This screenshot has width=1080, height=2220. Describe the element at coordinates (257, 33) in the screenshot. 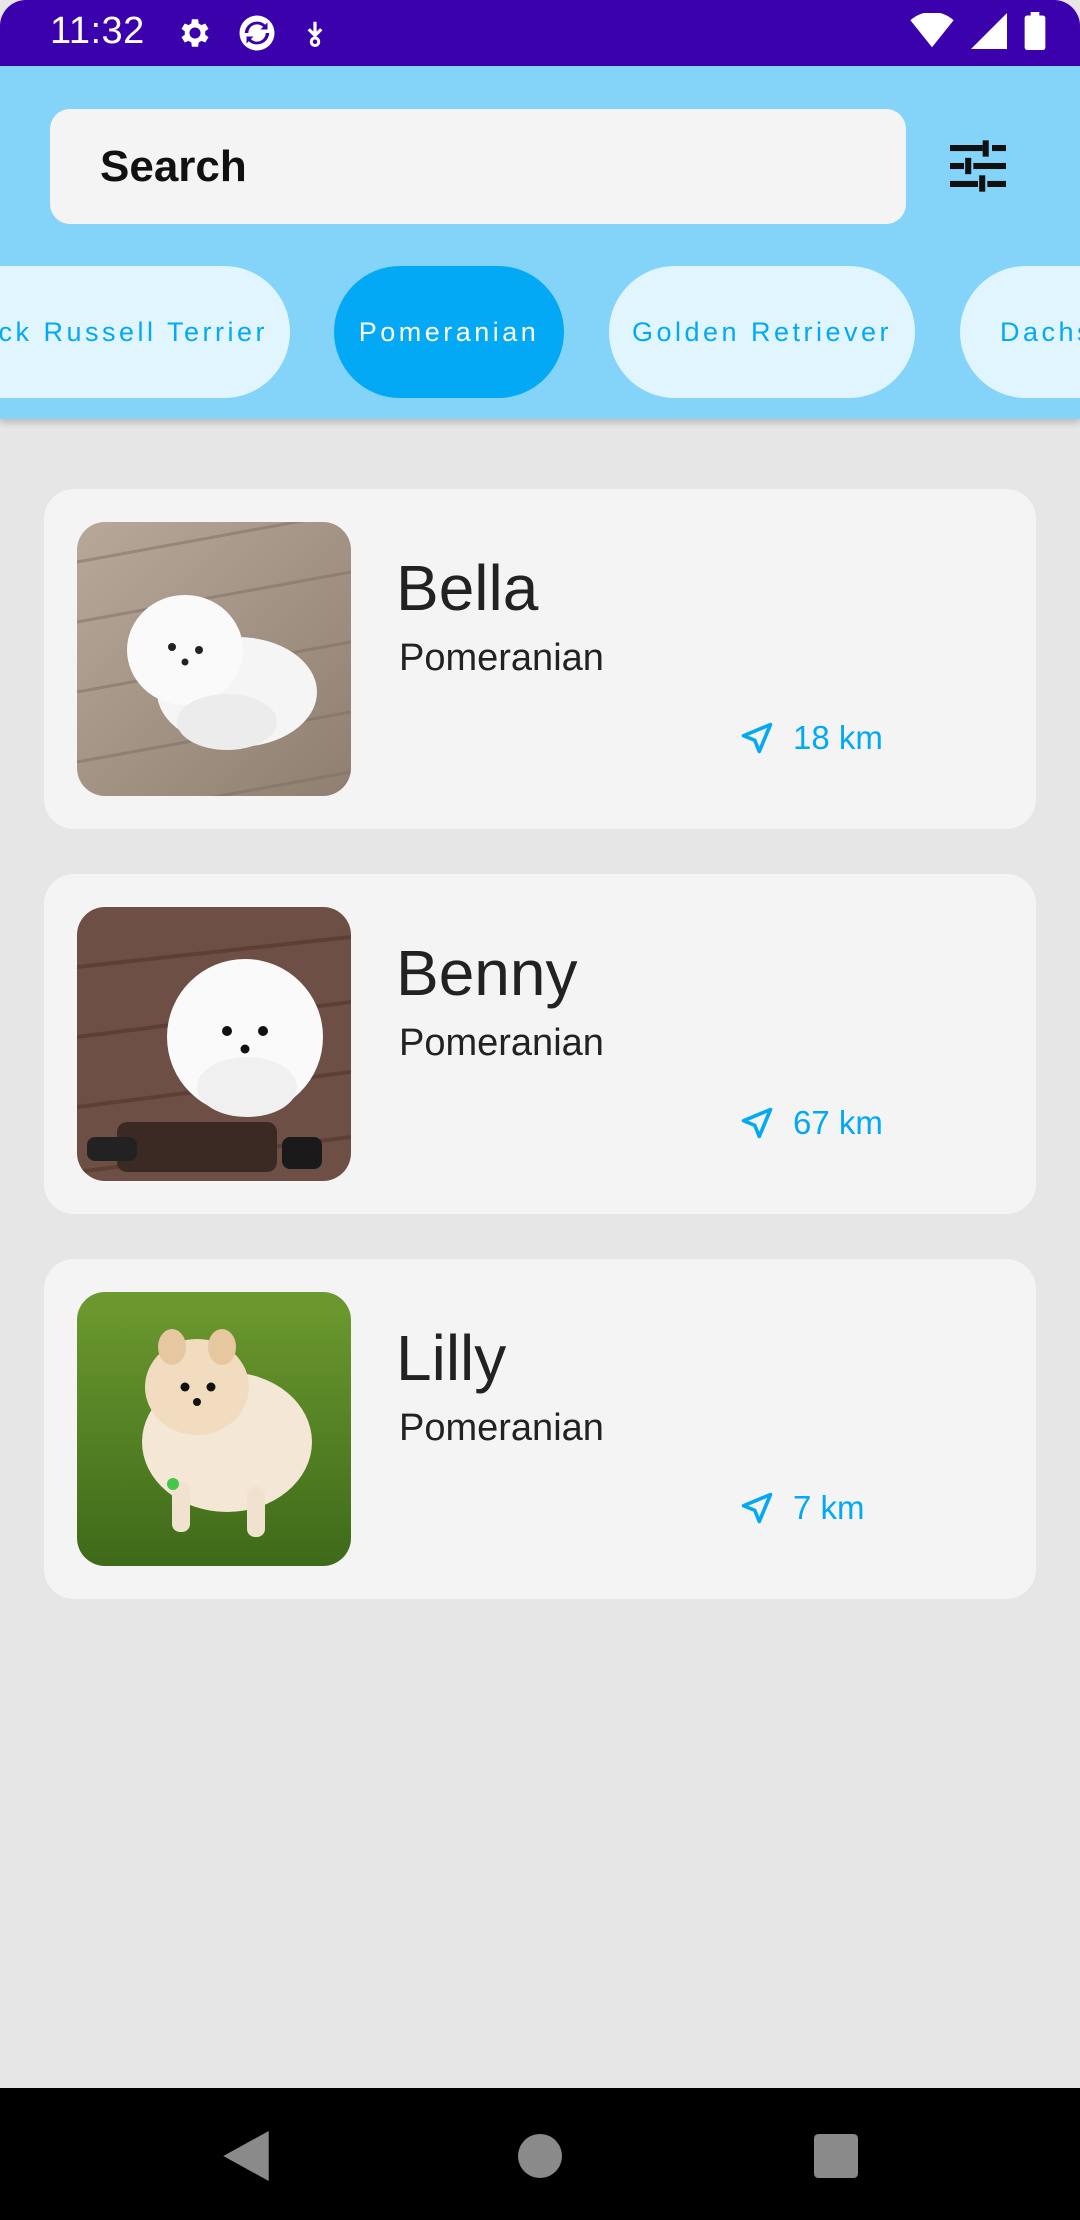

I see `sync-icon` at that location.